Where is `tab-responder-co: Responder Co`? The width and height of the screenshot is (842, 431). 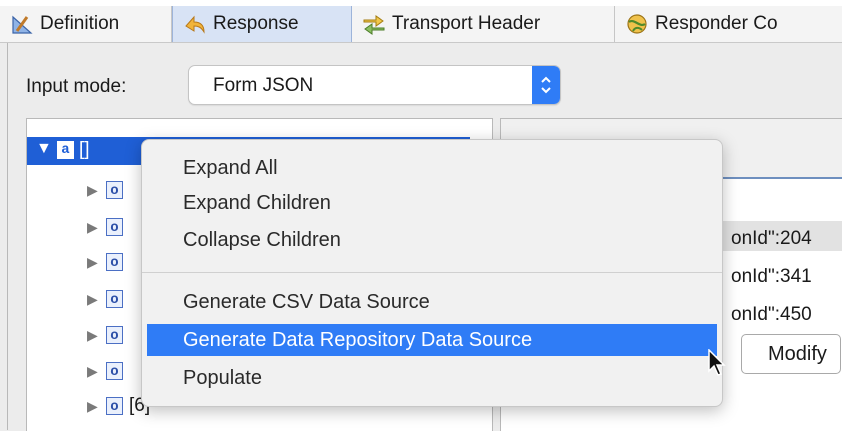
tab-responder-co: Responder Co is located at coordinates (728, 24).